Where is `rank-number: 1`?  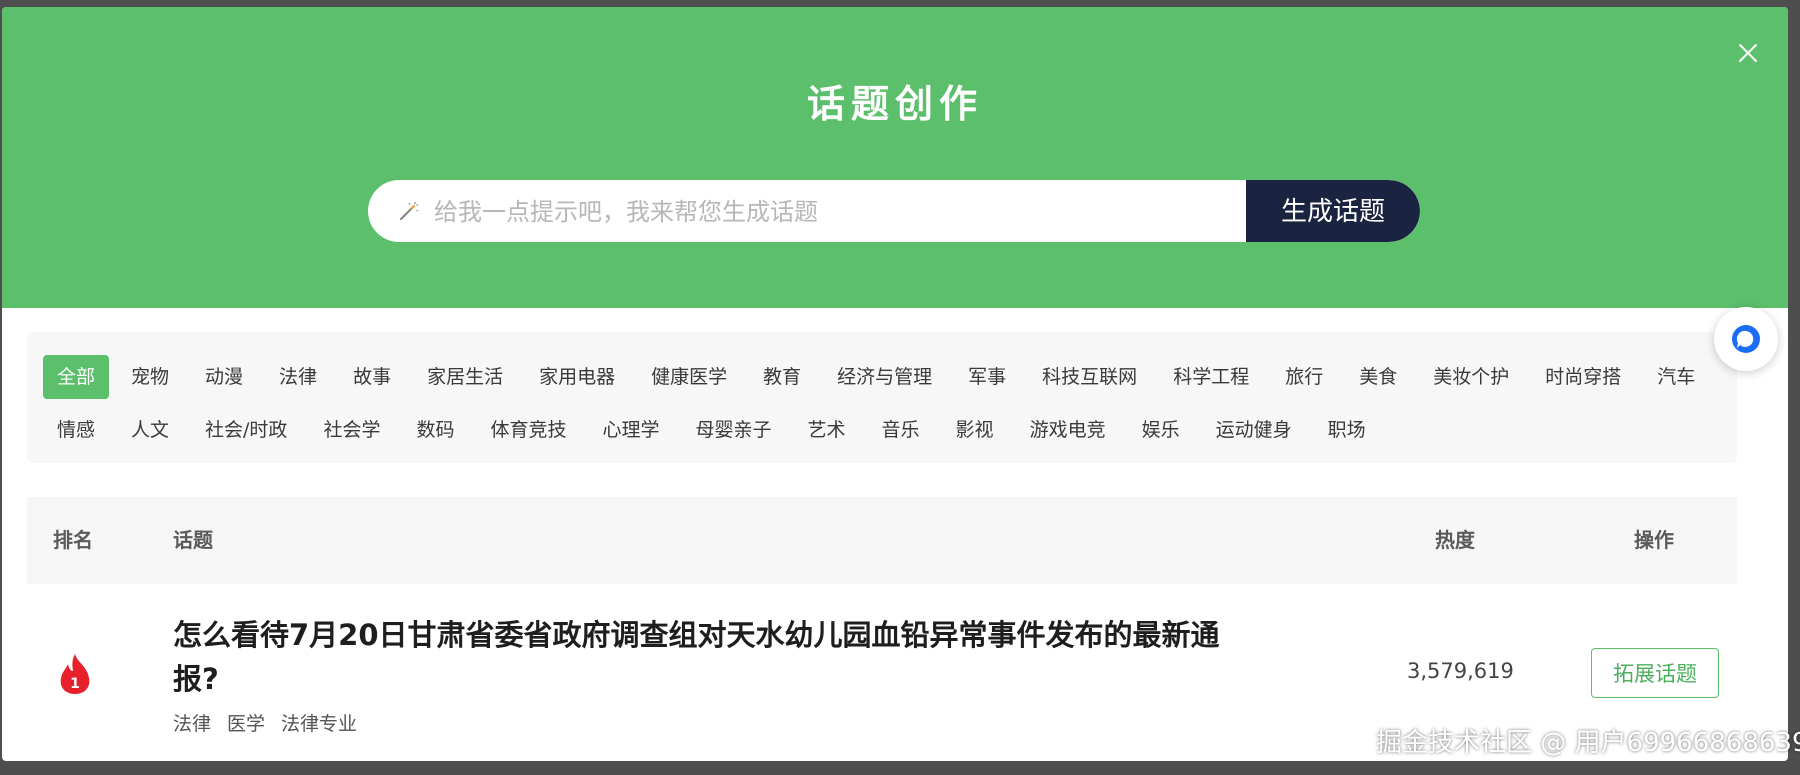 rank-number: 1 is located at coordinates (75, 684).